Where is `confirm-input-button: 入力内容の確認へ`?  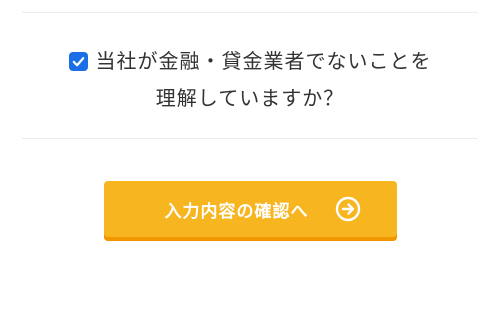
confirm-input-button: 入力内容の確認へ is located at coordinates (250, 211).